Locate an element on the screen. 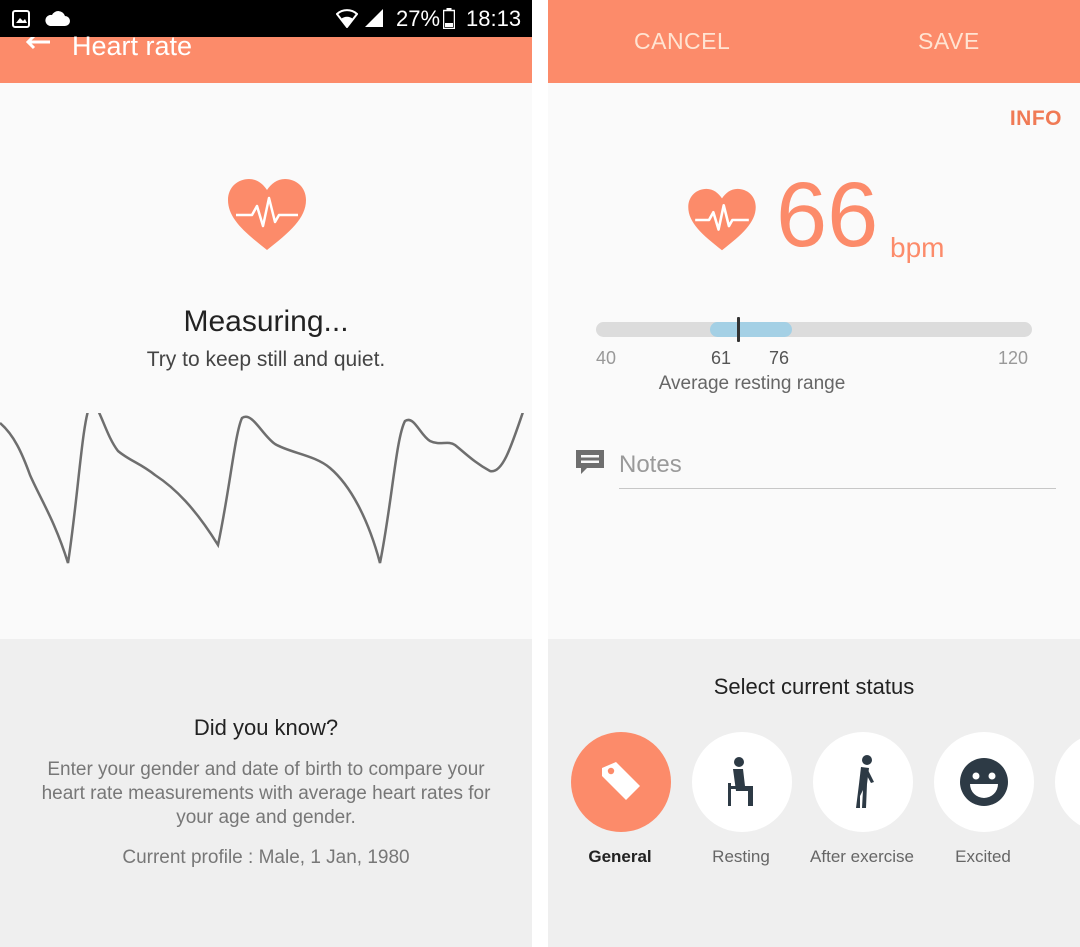 The height and width of the screenshot is (947, 1080). status-general-button is located at coordinates (621, 782).